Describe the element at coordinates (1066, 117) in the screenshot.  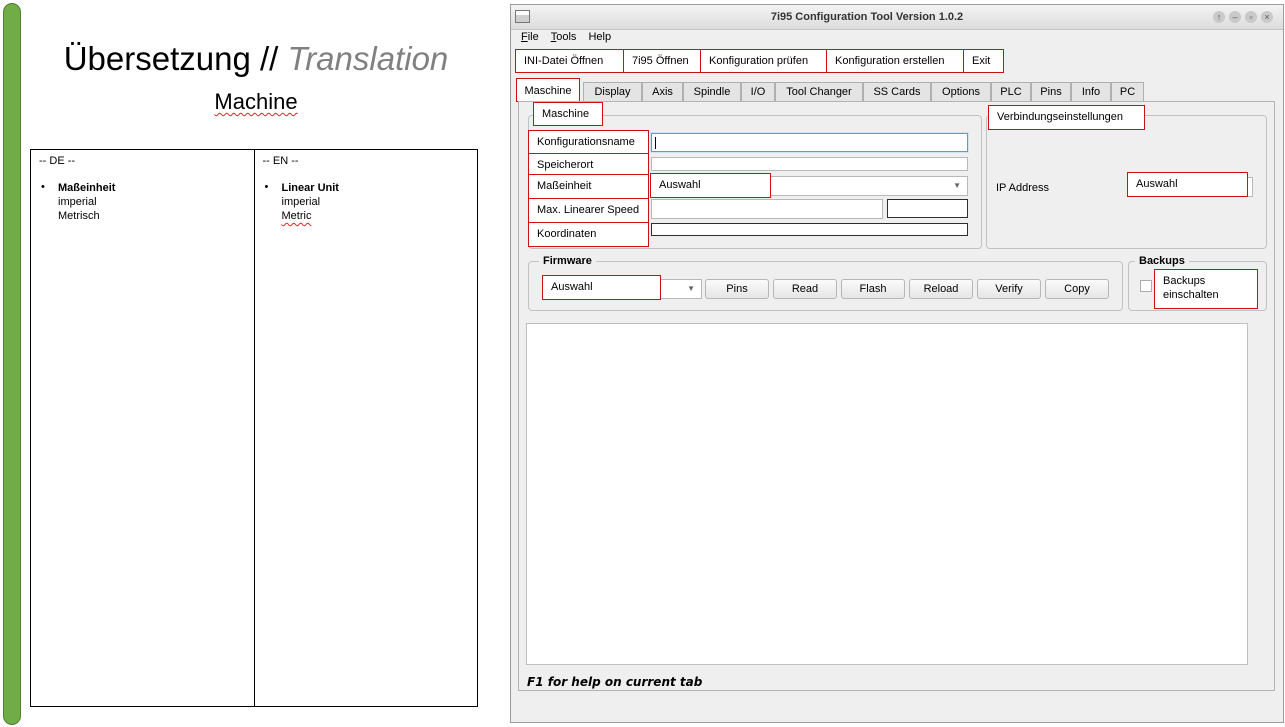
I see `connection-group-title: Verbindungseinstellungen` at that location.